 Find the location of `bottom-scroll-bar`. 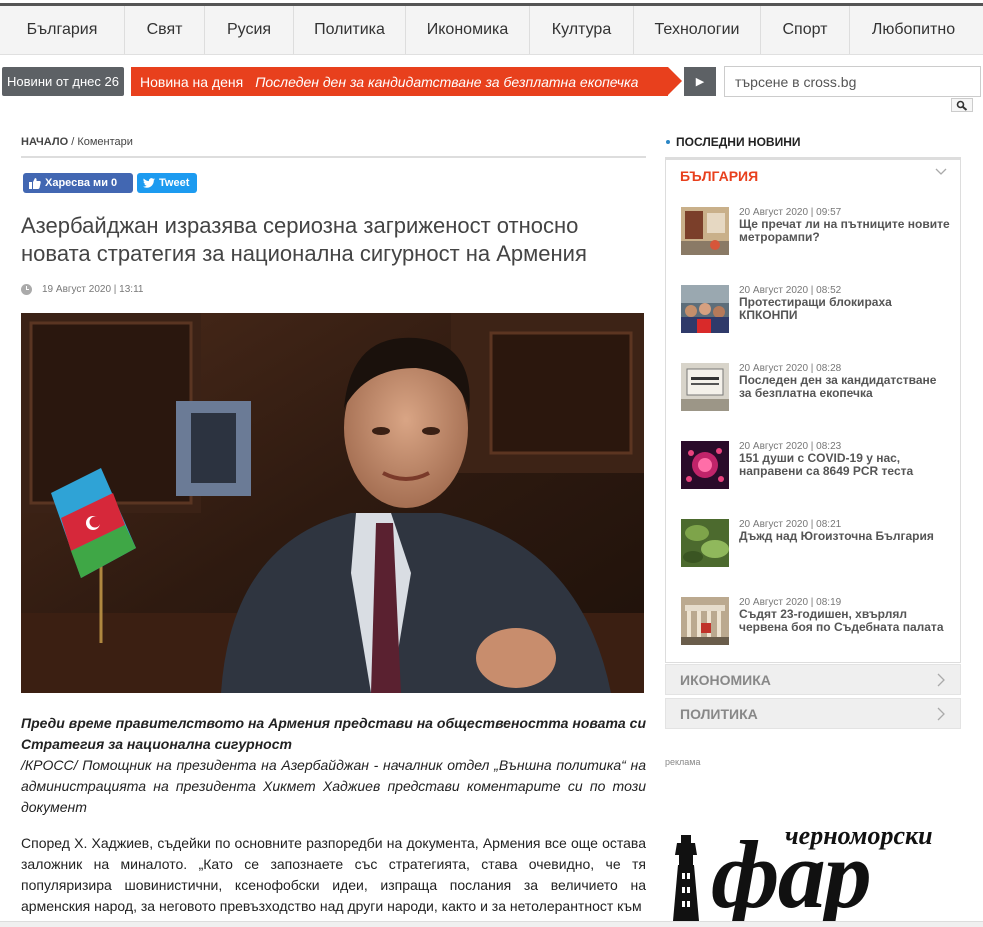

bottom-scroll-bar is located at coordinates (491, 924).